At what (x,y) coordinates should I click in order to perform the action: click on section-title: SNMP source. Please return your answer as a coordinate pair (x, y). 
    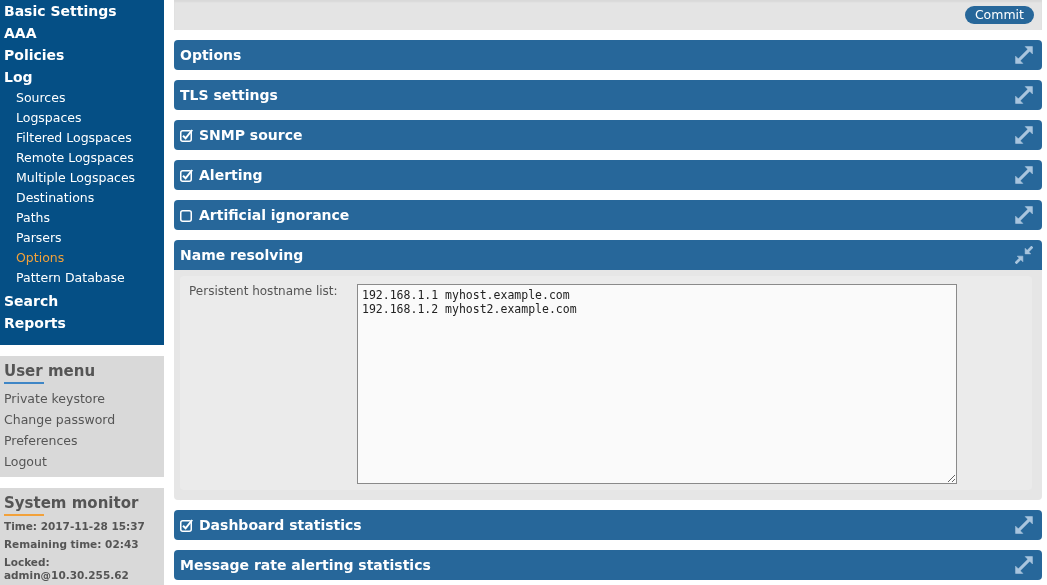
    Looking at the image, I should click on (251, 135).